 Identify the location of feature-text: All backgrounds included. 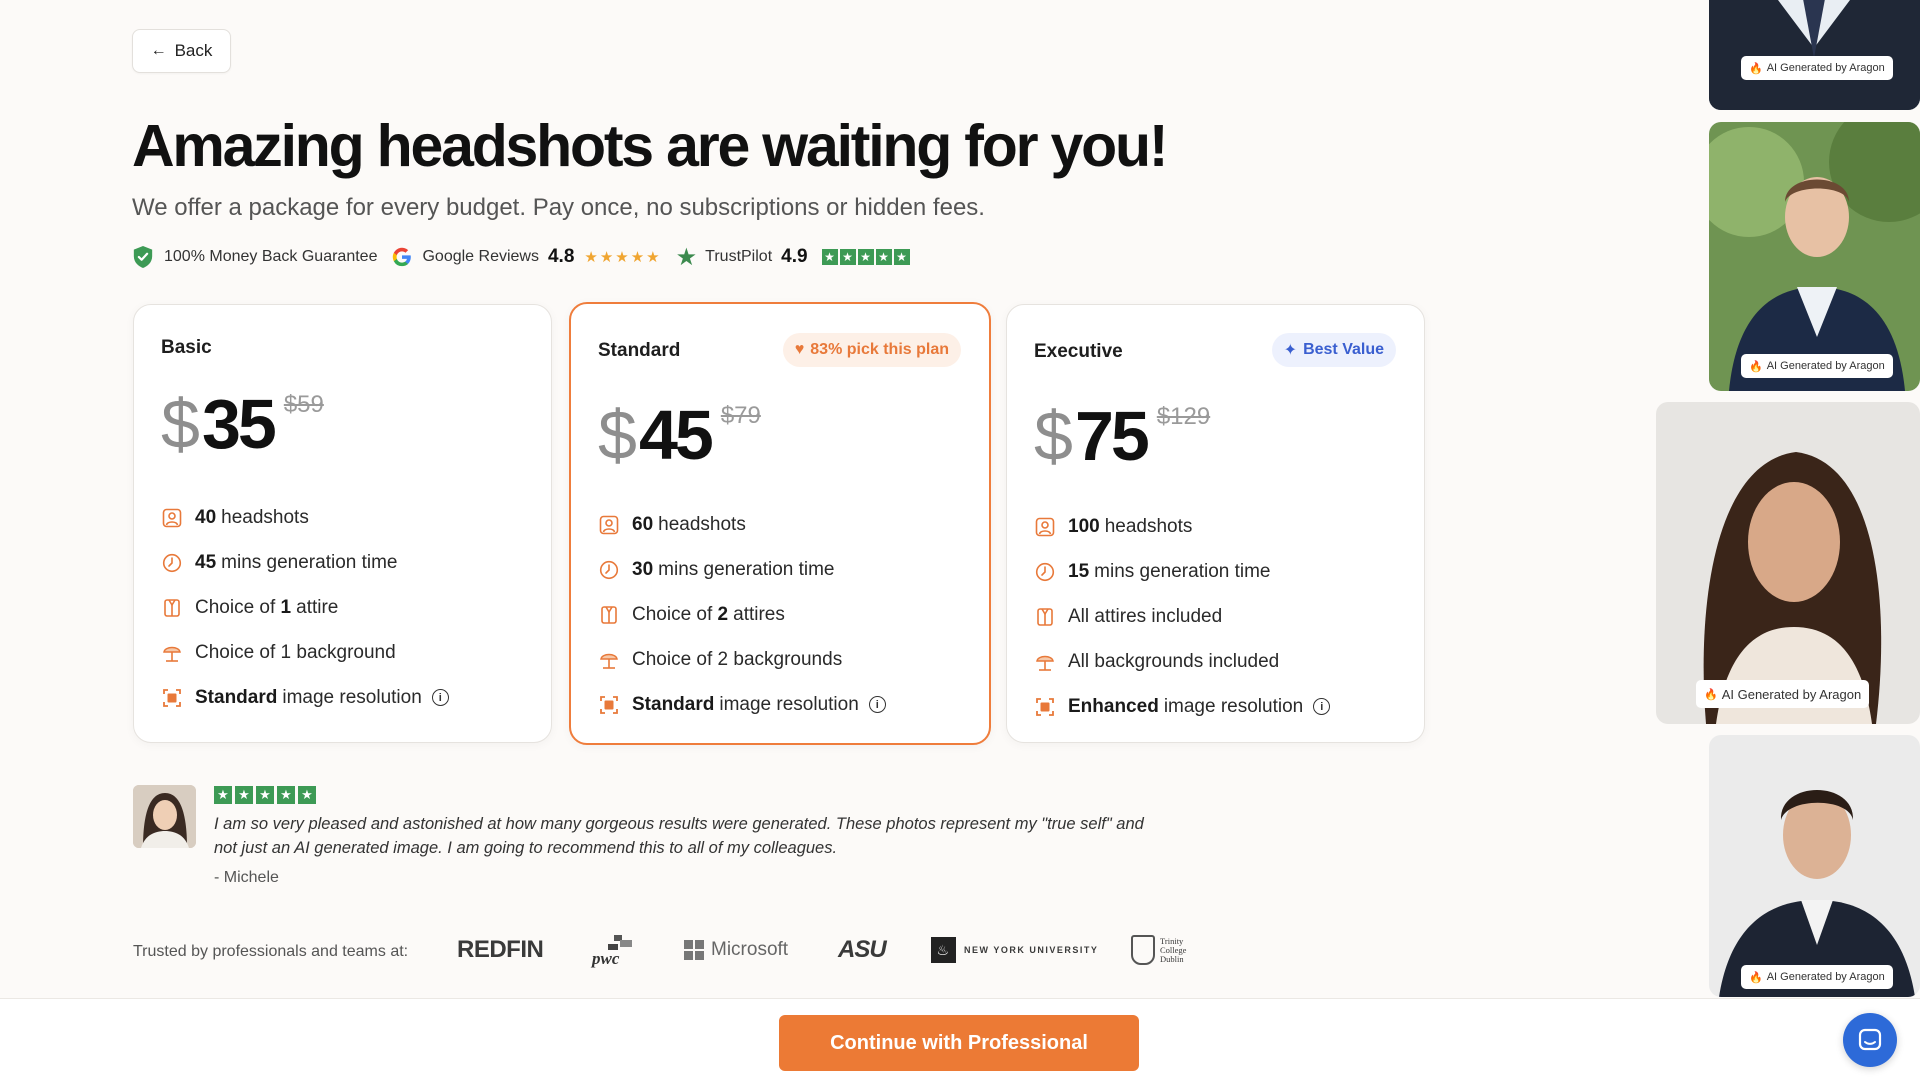
(1174, 661).